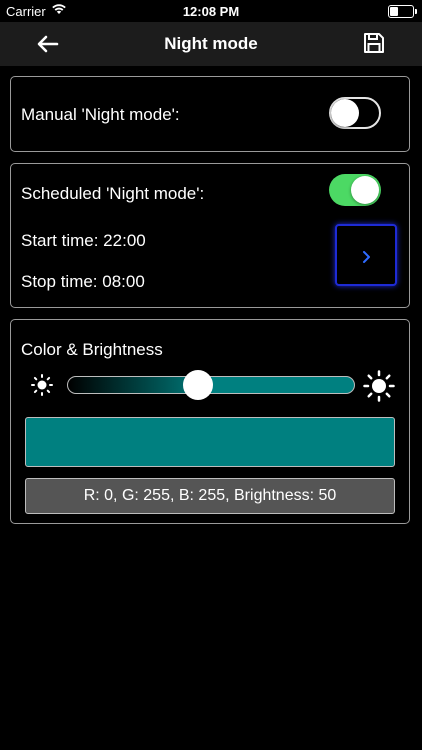 The width and height of the screenshot is (422, 750). I want to click on page-title: Night mode, so click(211, 43).